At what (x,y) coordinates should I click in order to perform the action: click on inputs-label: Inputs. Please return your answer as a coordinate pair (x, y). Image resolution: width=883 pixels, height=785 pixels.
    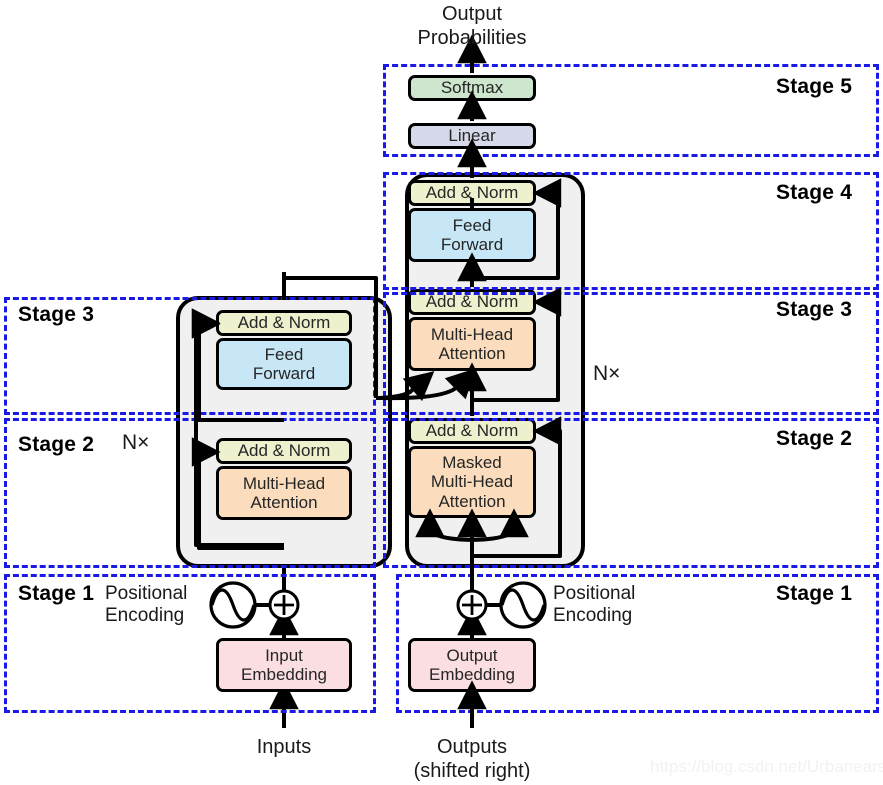
    Looking at the image, I should click on (284, 747).